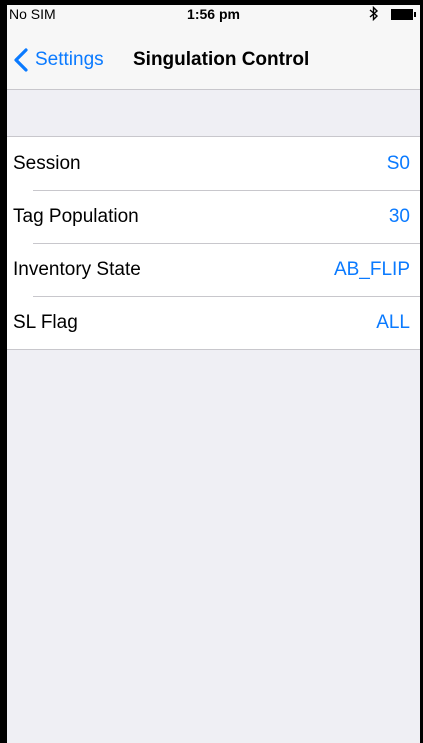 The image size is (423, 743). I want to click on bluetooth-icon, so click(374, 14).